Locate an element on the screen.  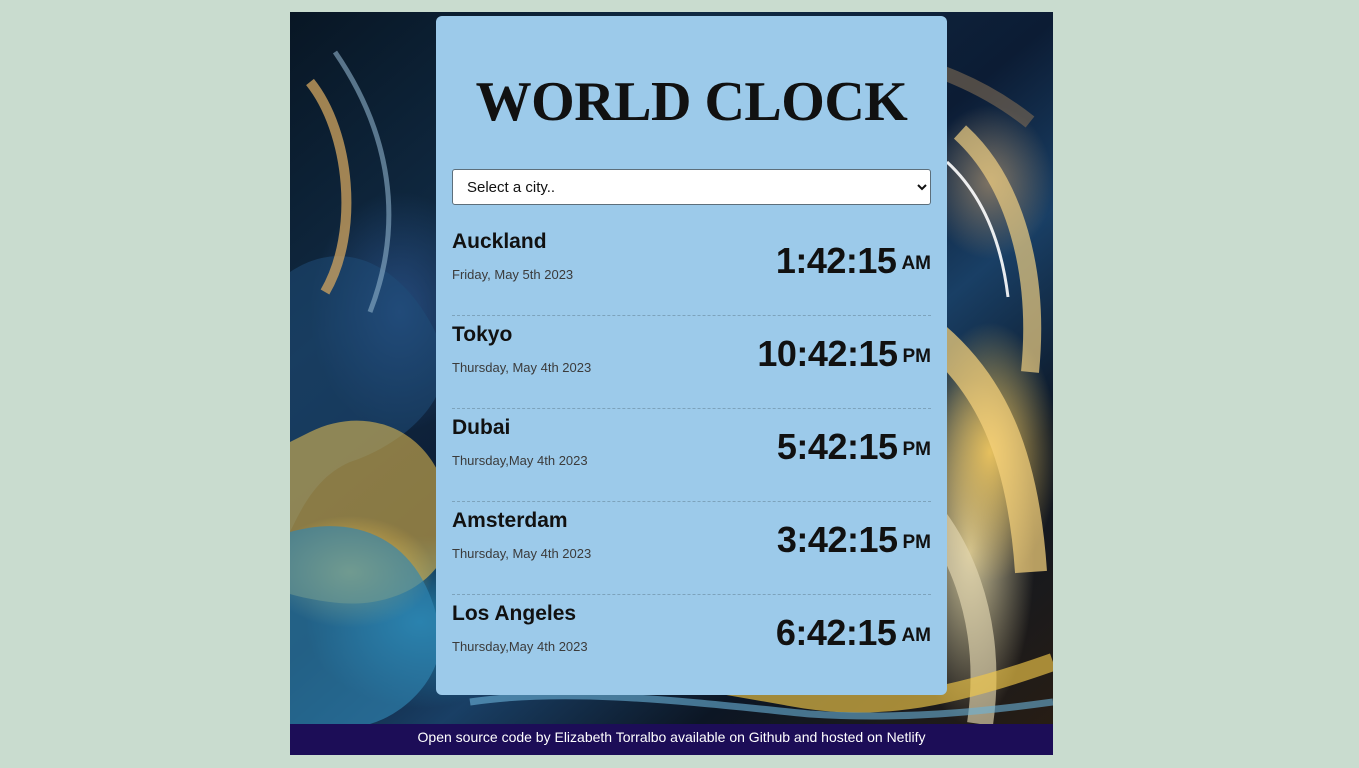
city-time-display: 6:42:15 AM is located at coordinates (853, 633).